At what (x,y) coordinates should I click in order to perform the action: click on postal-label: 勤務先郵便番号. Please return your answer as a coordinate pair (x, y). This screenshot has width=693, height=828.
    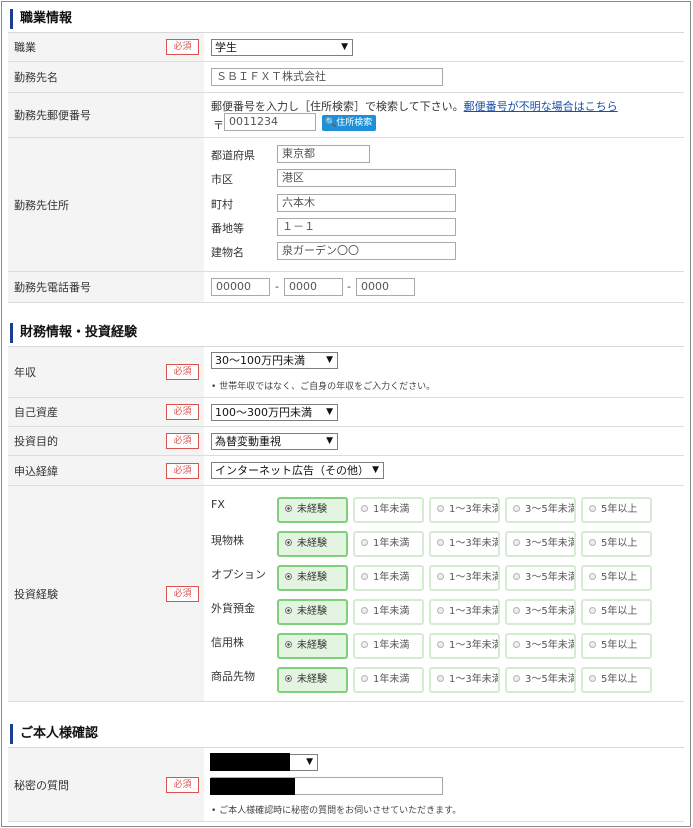
    Looking at the image, I should click on (52, 115).